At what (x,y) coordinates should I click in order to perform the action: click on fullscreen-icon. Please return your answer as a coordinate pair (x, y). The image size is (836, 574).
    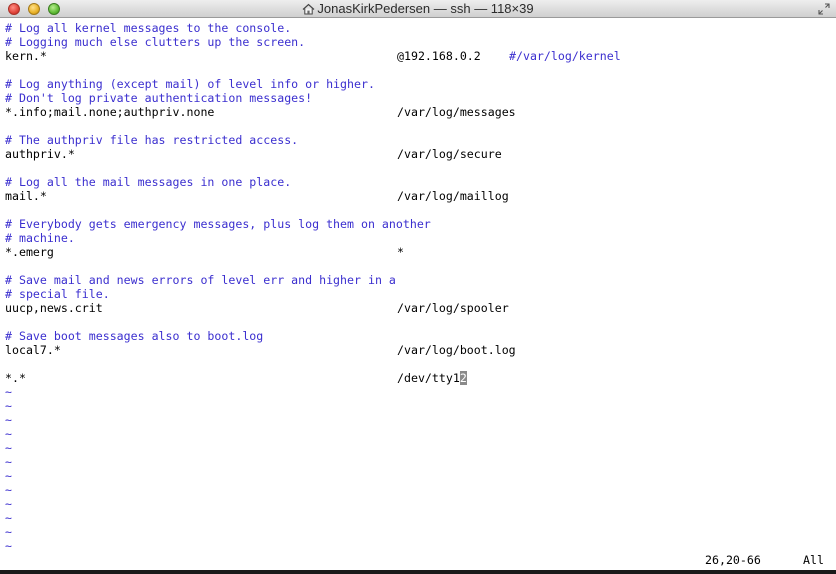
    Looking at the image, I should click on (824, 9).